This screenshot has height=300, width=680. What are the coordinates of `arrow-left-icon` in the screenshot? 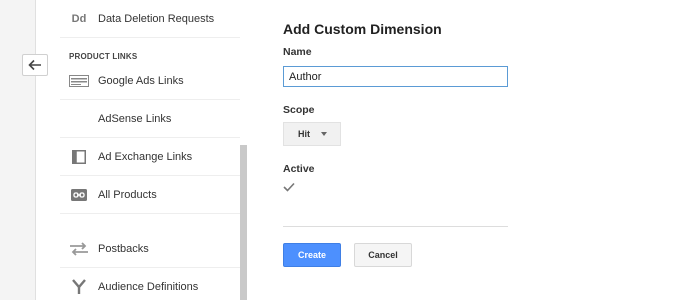 It's located at (34, 65).